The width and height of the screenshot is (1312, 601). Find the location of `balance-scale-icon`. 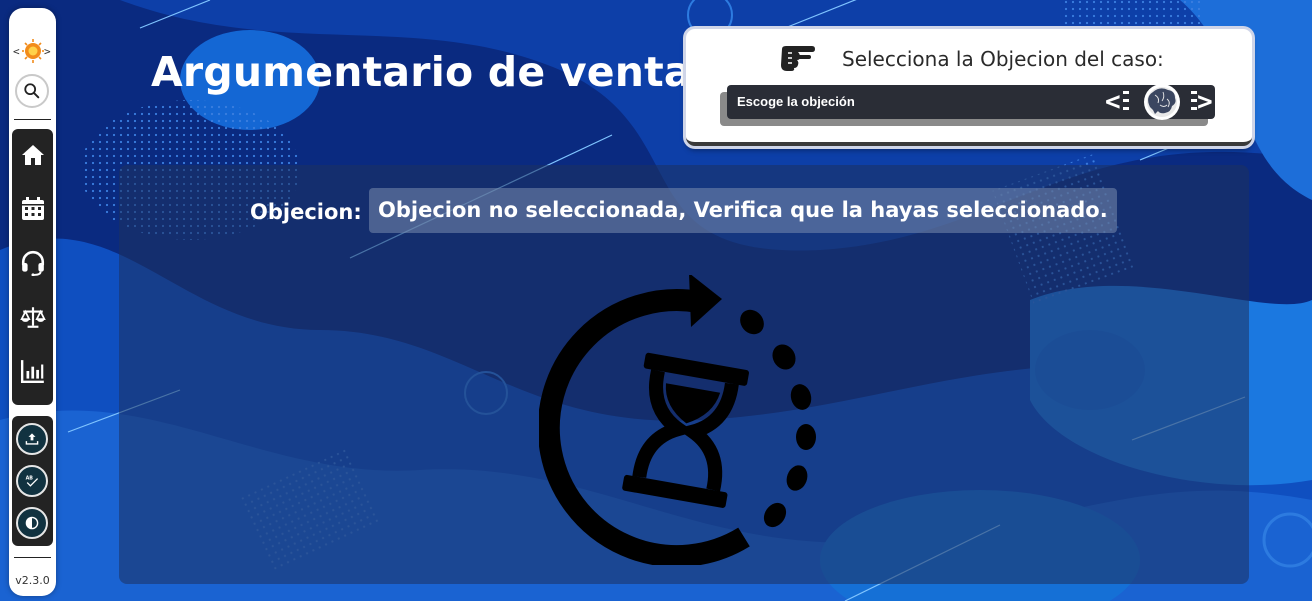

balance-scale-icon is located at coordinates (32, 317).